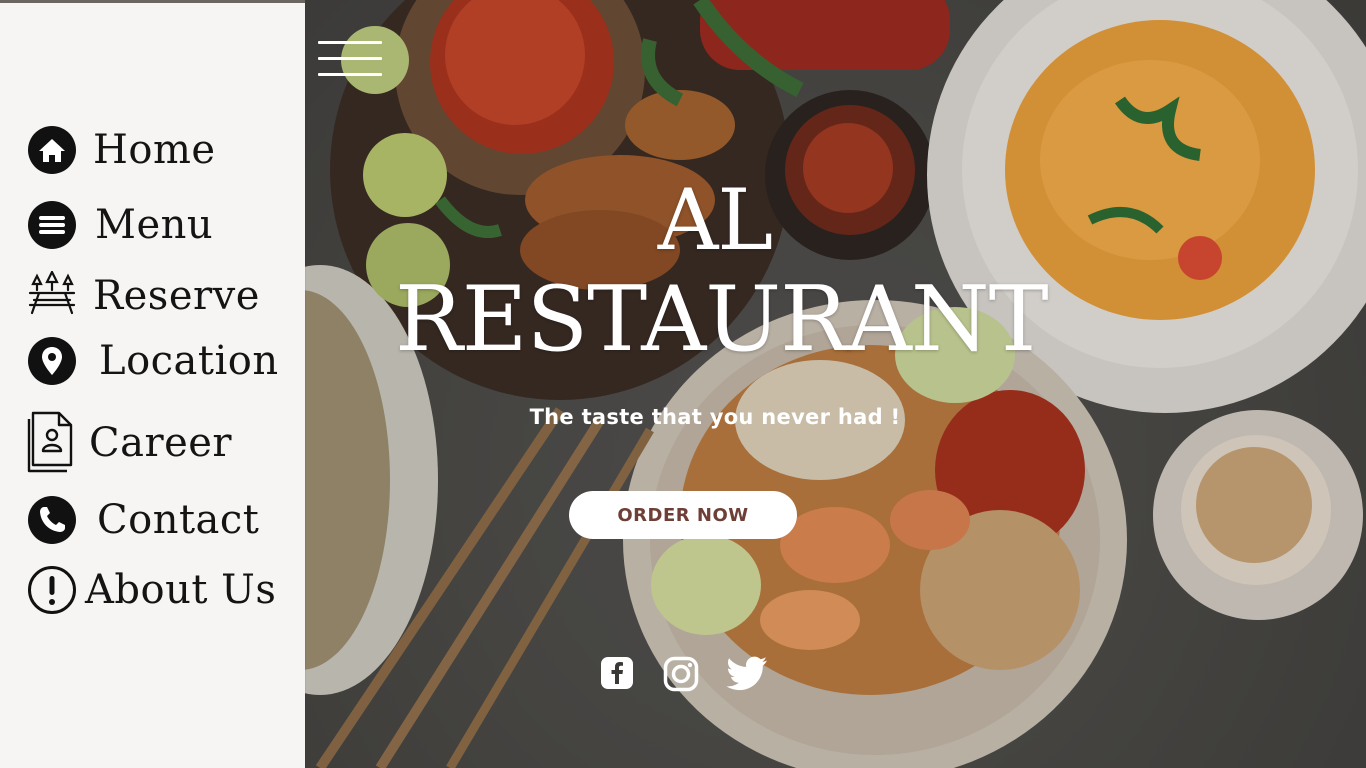 The image size is (1366, 768). Describe the element at coordinates (722, 319) in the screenshot. I see `hero-title-line2: RESTAURANT` at that location.